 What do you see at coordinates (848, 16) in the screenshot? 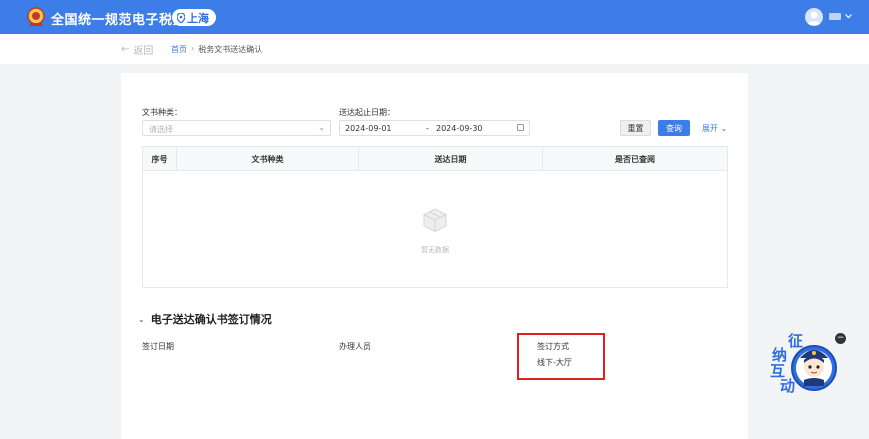
I see `chevron-down-icon` at bounding box center [848, 16].